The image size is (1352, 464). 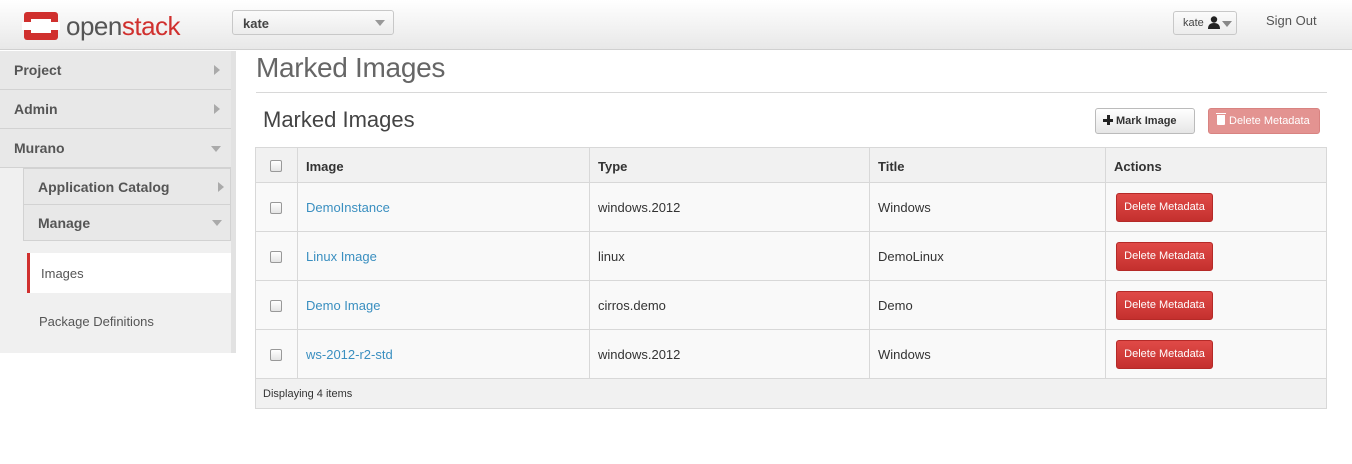 What do you see at coordinates (38, 70) in the screenshot?
I see `sidebar-section-label: Project` at bounding box center [38, 70].